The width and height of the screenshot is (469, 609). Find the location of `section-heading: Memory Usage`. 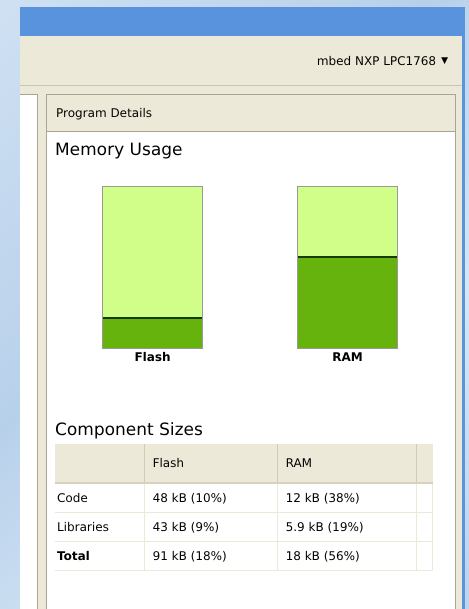

section-heading: Memory Usage is located at coordinates (119, 150).